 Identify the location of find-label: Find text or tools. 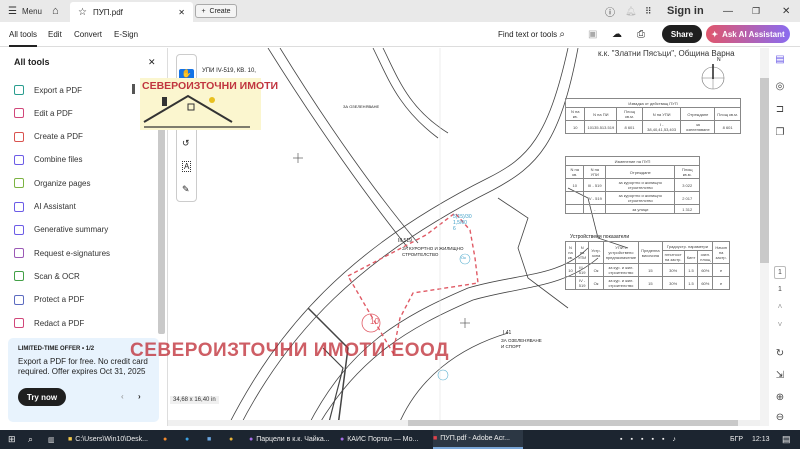
(528, 34).